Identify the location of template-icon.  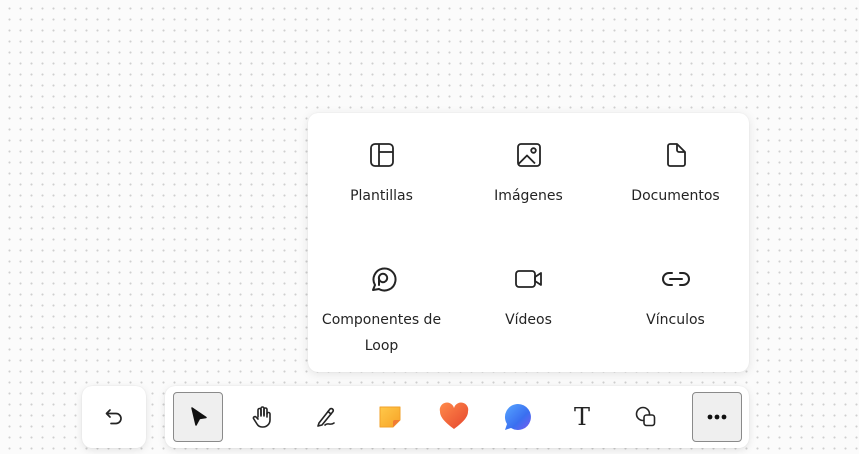
(382, 155).